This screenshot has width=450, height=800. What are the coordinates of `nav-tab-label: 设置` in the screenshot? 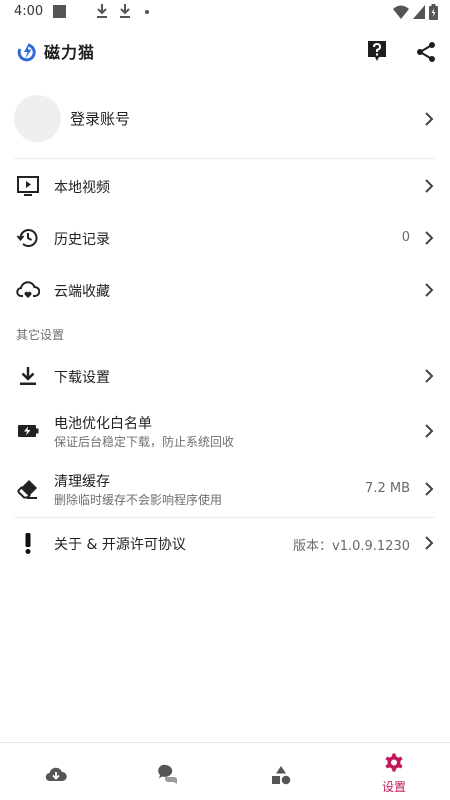 It's located at (393, 787).